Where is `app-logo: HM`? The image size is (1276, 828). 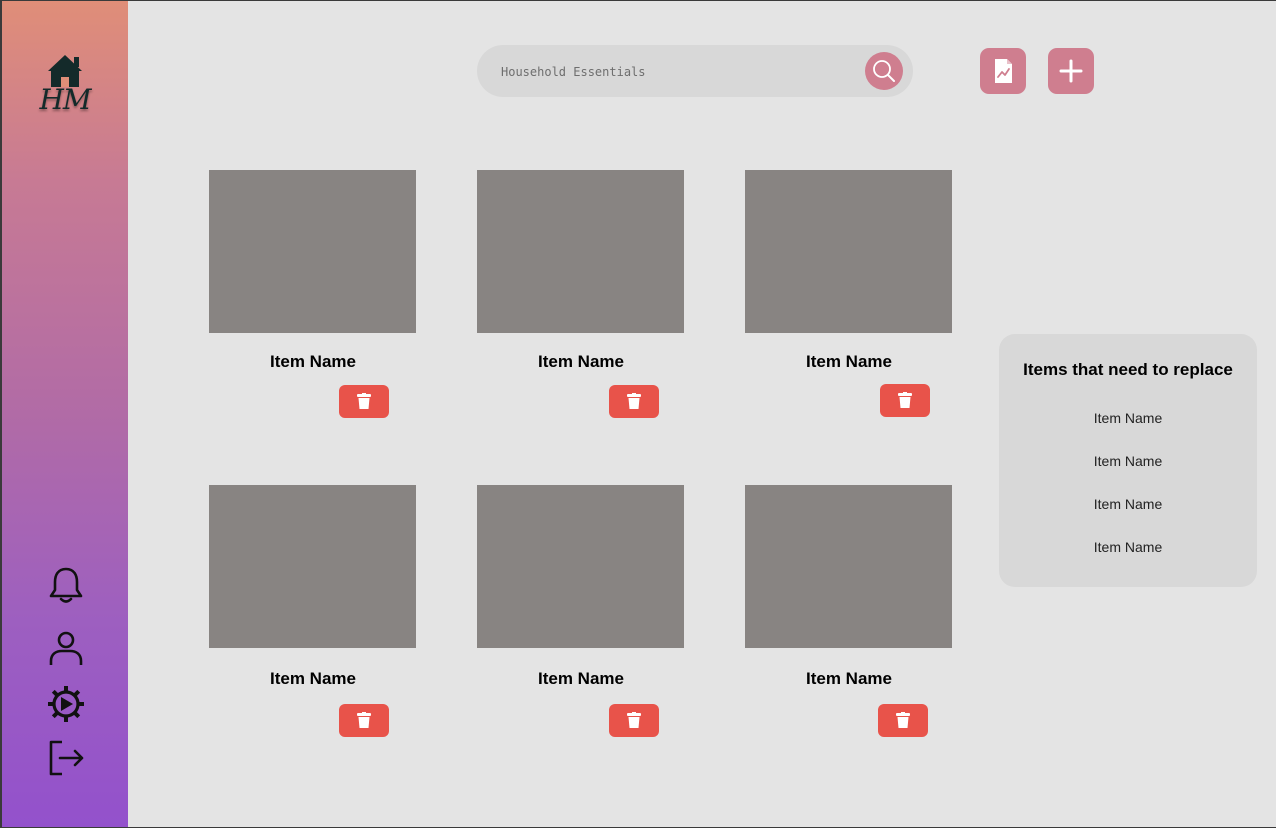
app-logo: HM is located at coordinates (65, 85).